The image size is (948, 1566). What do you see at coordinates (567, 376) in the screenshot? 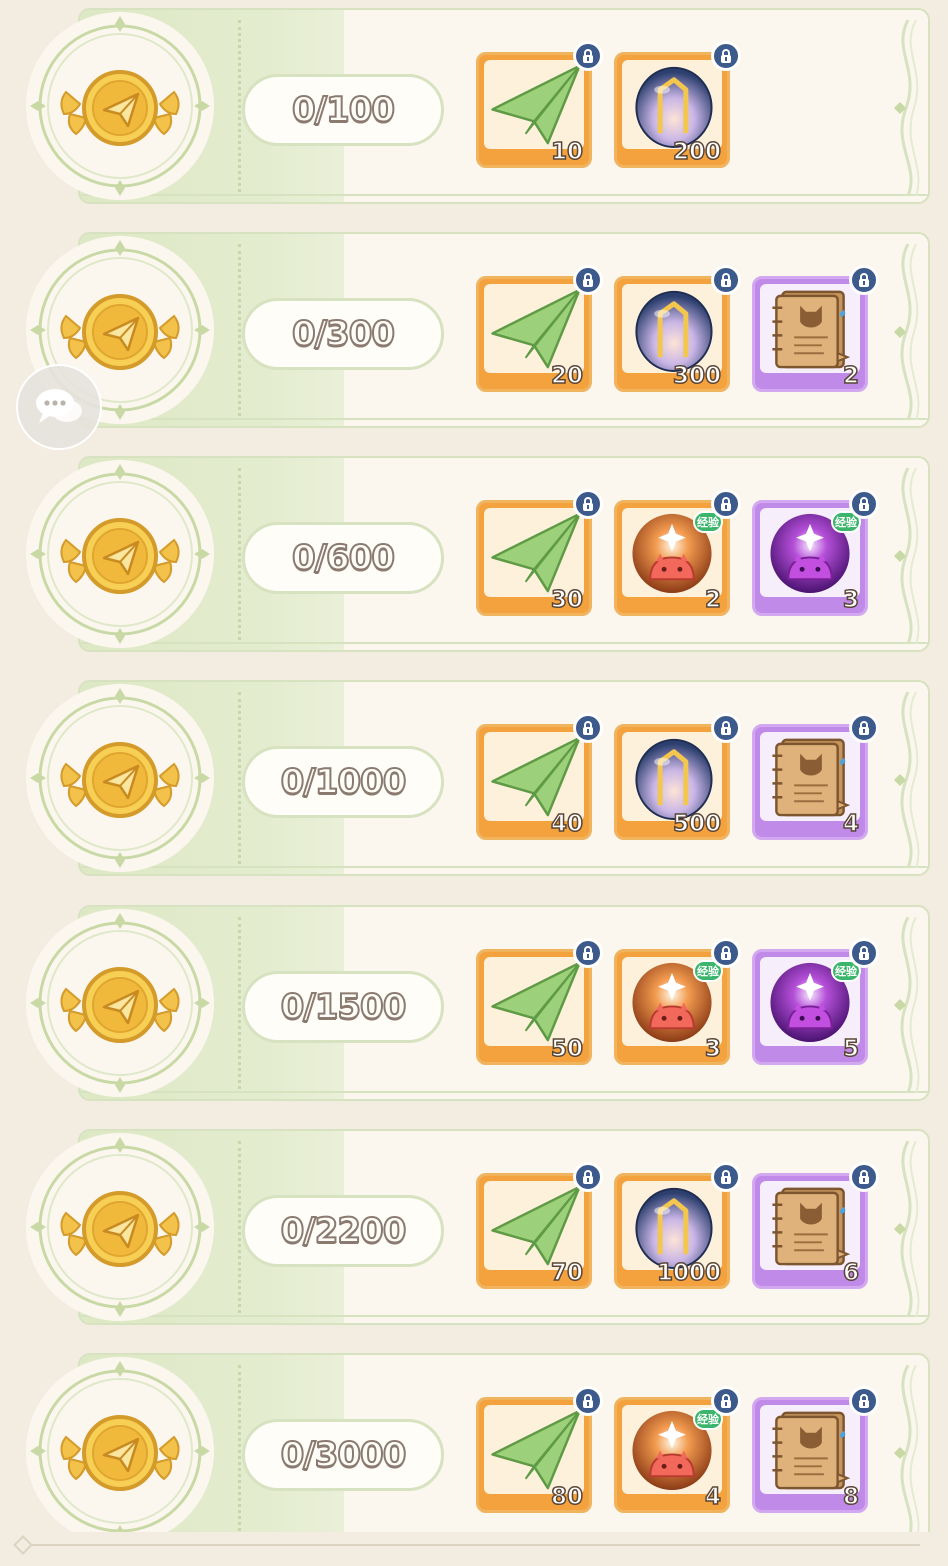
I see `reward-count: 20` at bounding box center [567, 376].